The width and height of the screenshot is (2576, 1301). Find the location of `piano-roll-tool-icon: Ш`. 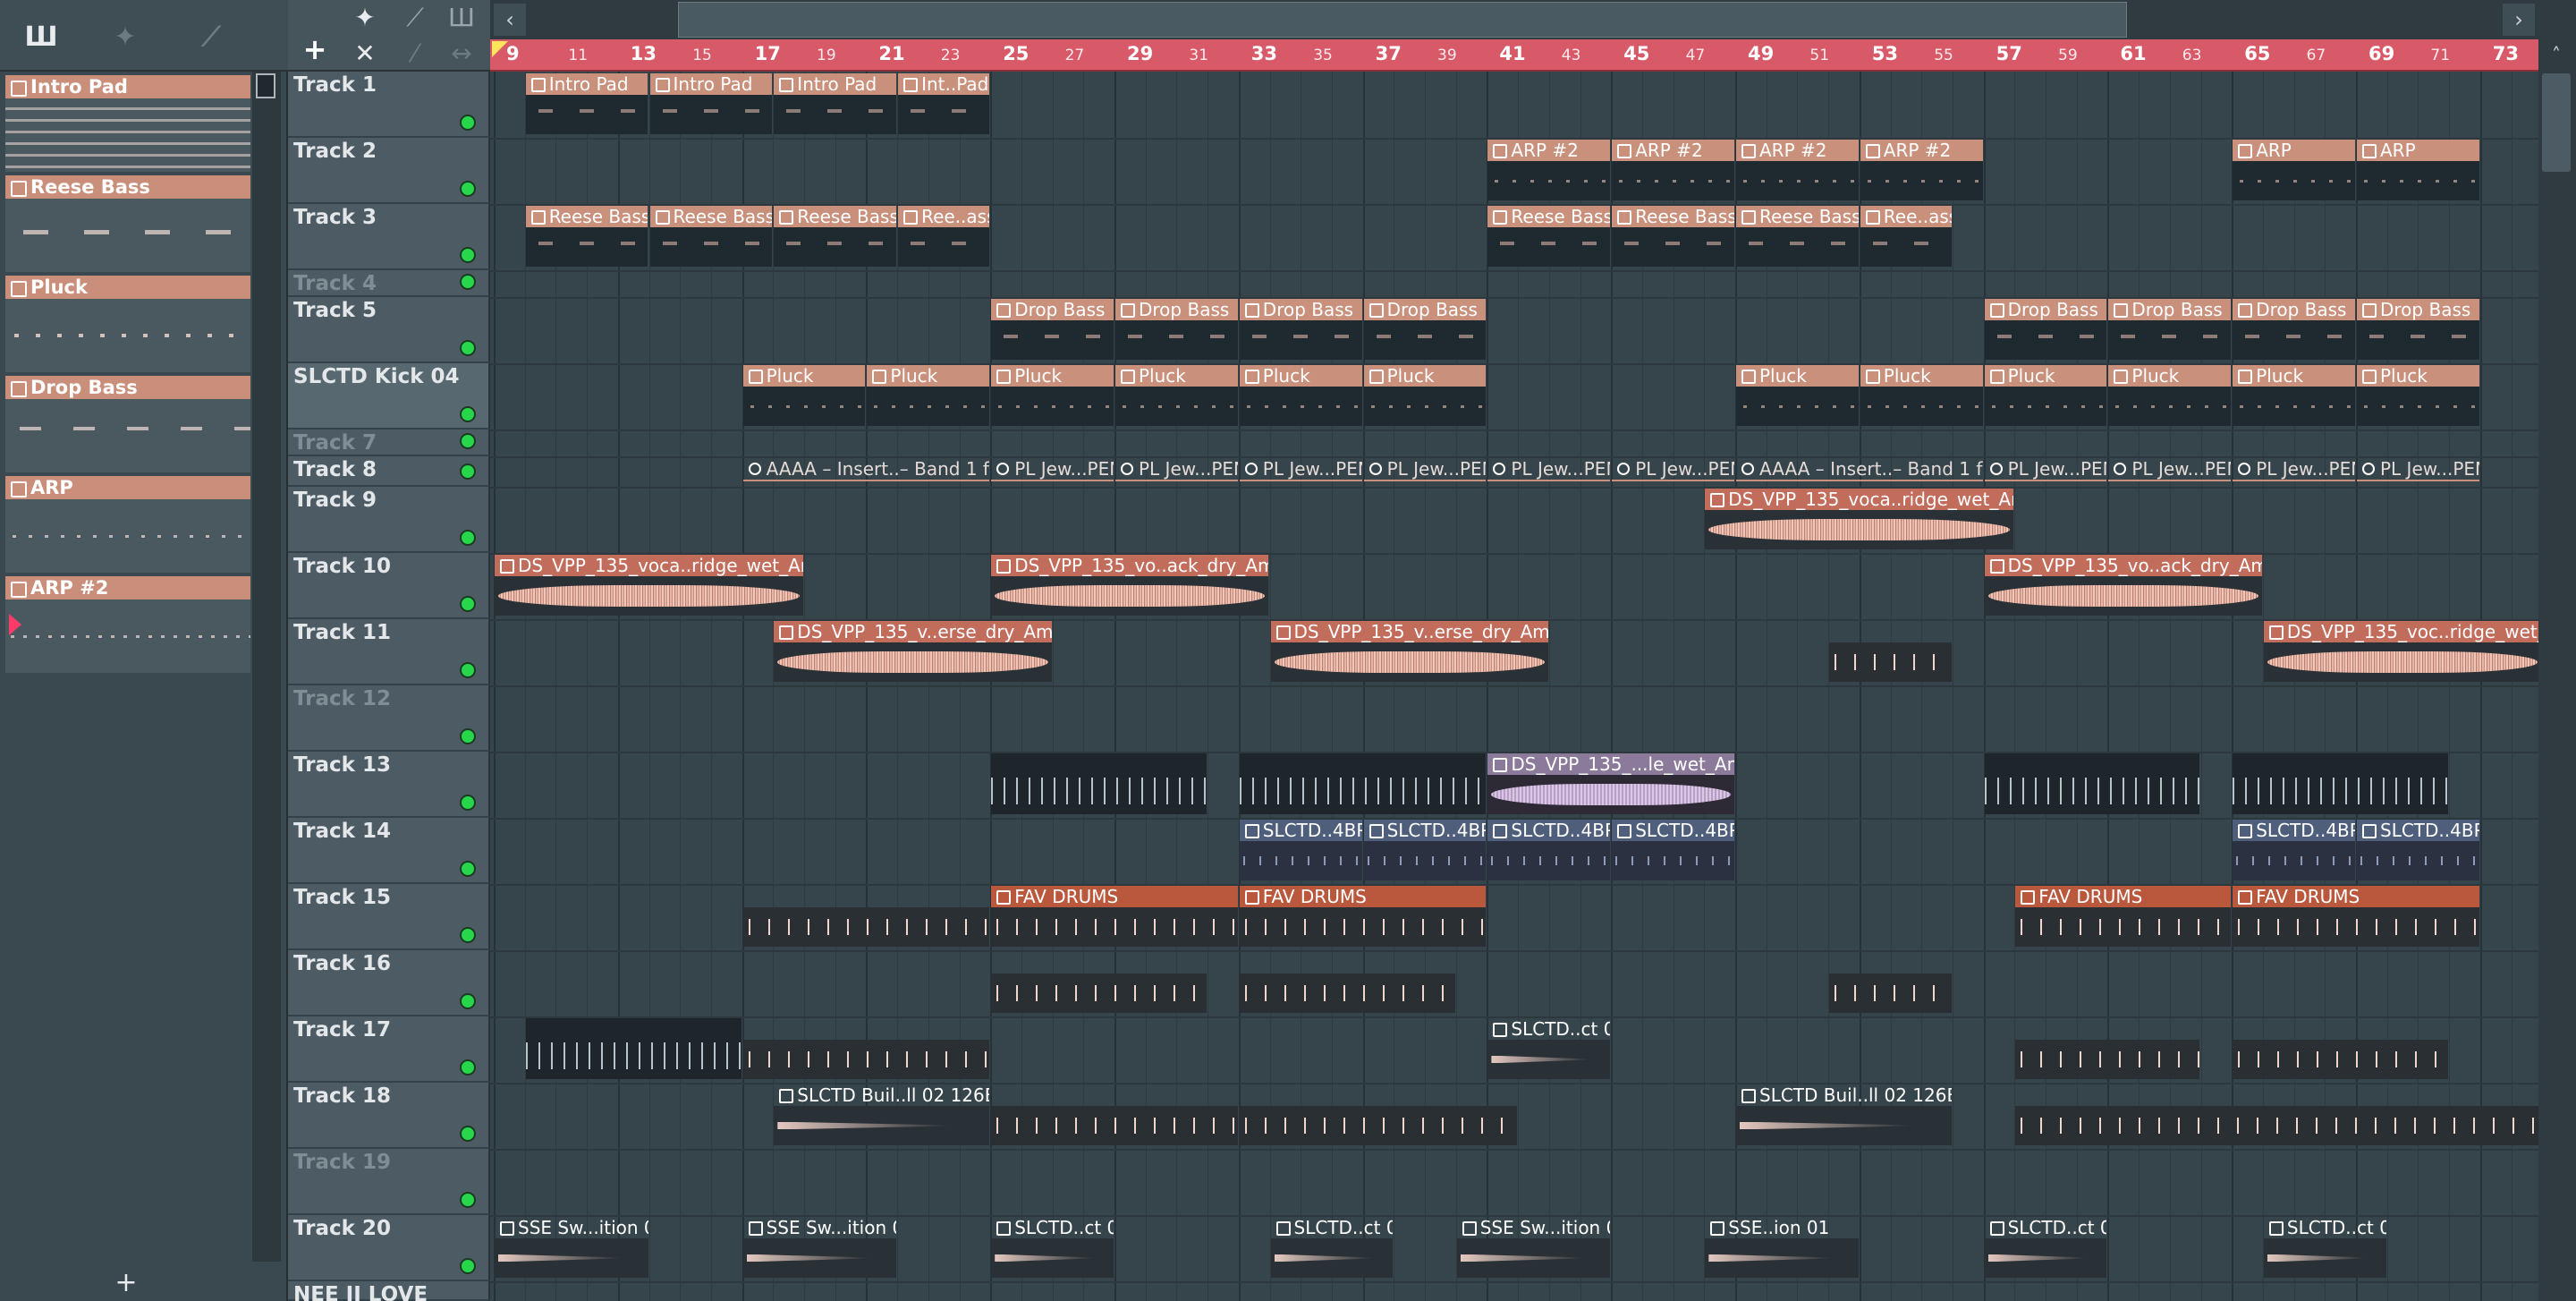

piano-roll-tool-icon: Ш is located at coordinates (461, 18).